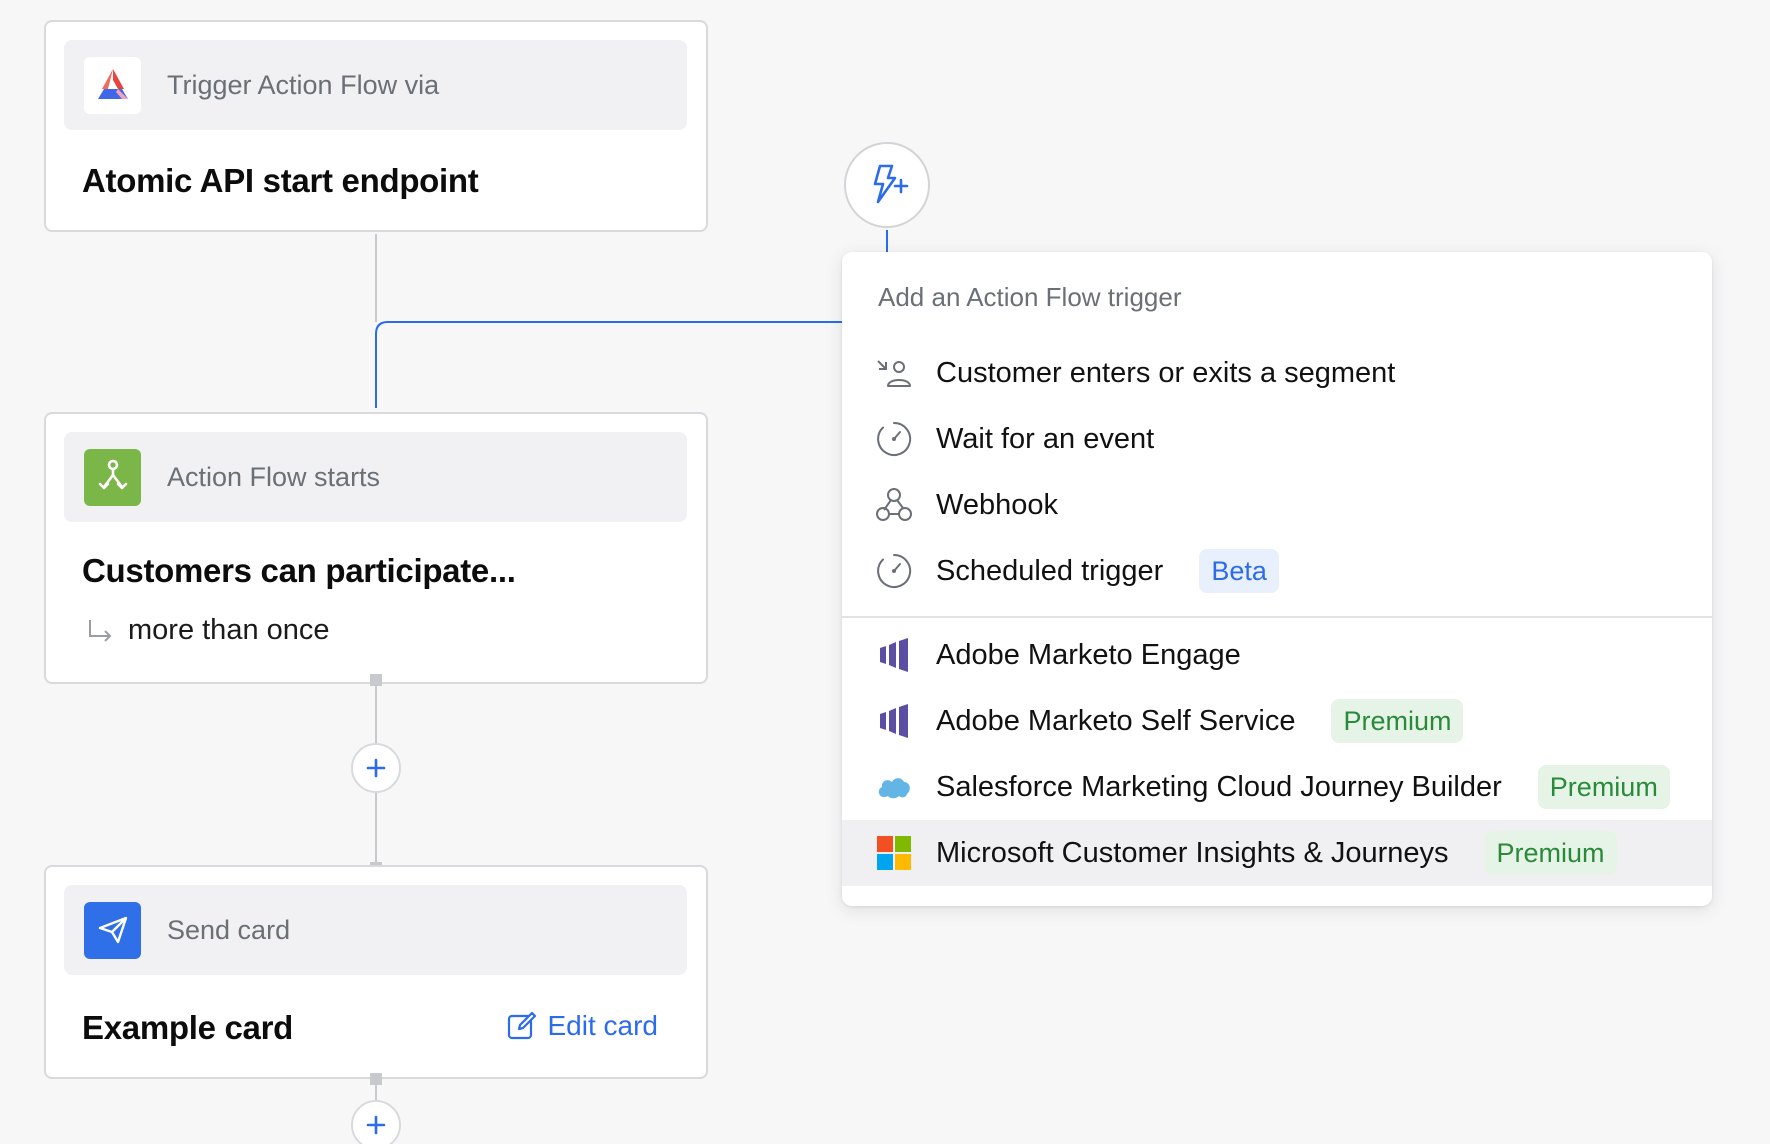  I want to click on menu-item-label: Webhook, so click(997, 504).